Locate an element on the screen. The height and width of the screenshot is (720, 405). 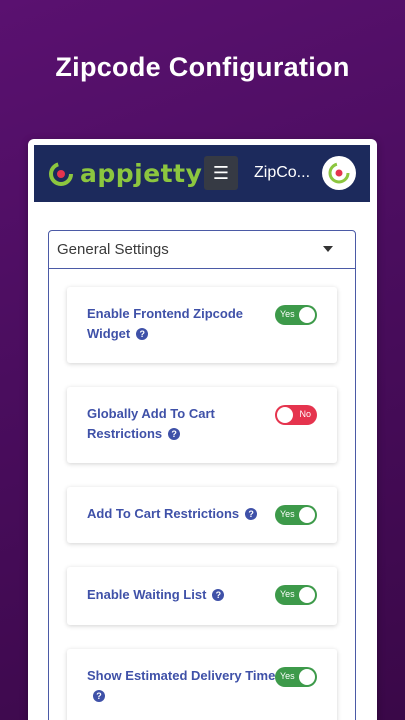
setting-card: Enable Waiting List? Yes is located at coordinates (202, 596).